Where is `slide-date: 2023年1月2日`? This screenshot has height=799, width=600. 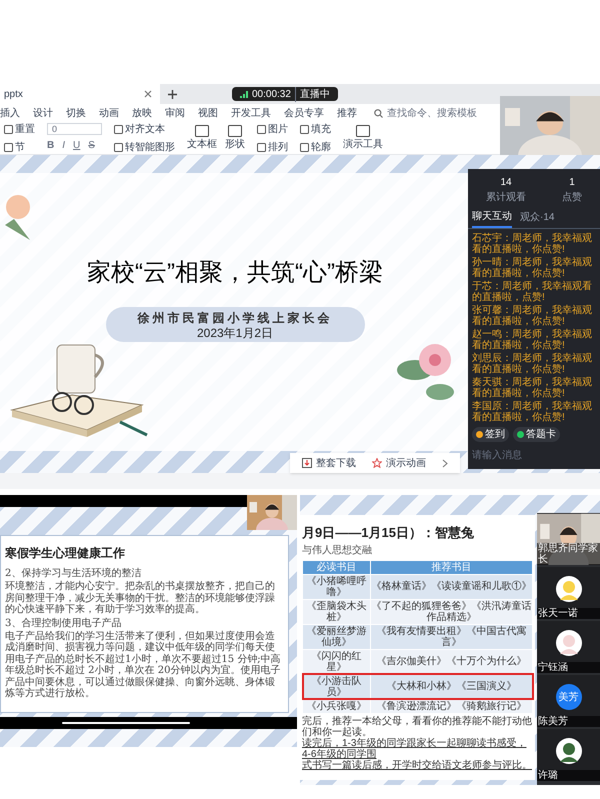 slide-date: 2023年1月2日 is located at coordinates (235, 333).